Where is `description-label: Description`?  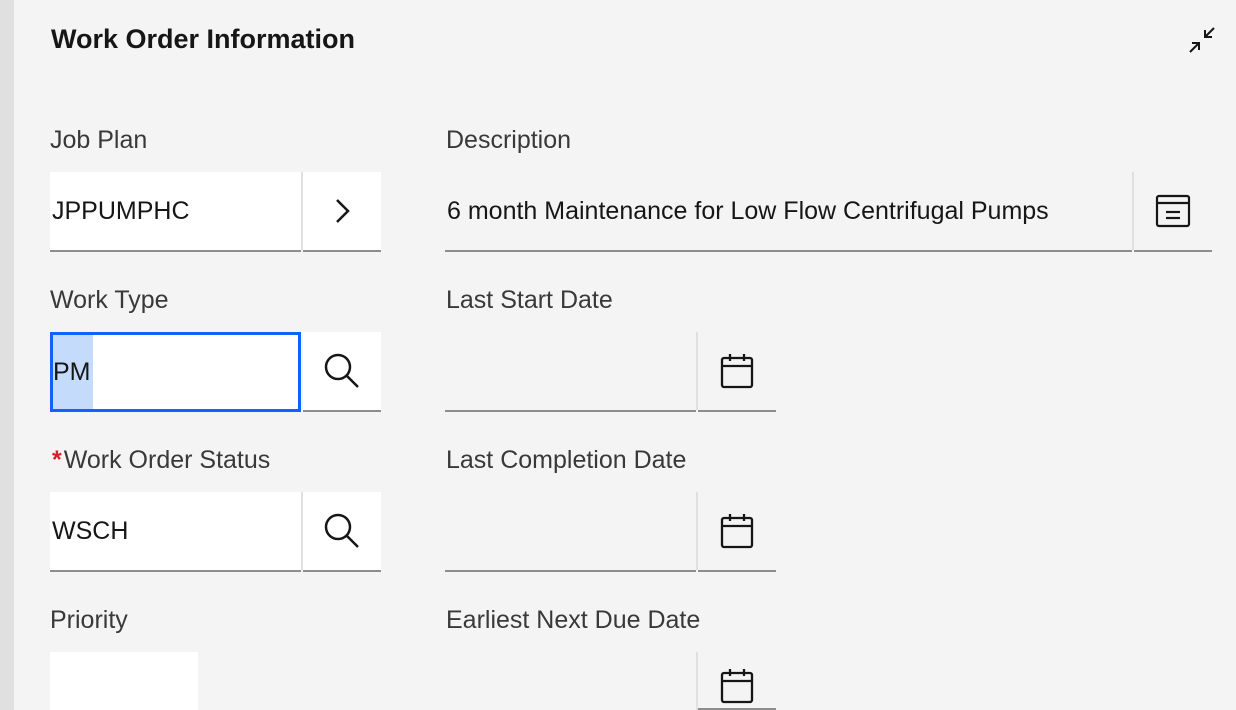 description-label: Description is located at coordinates (509, 140).